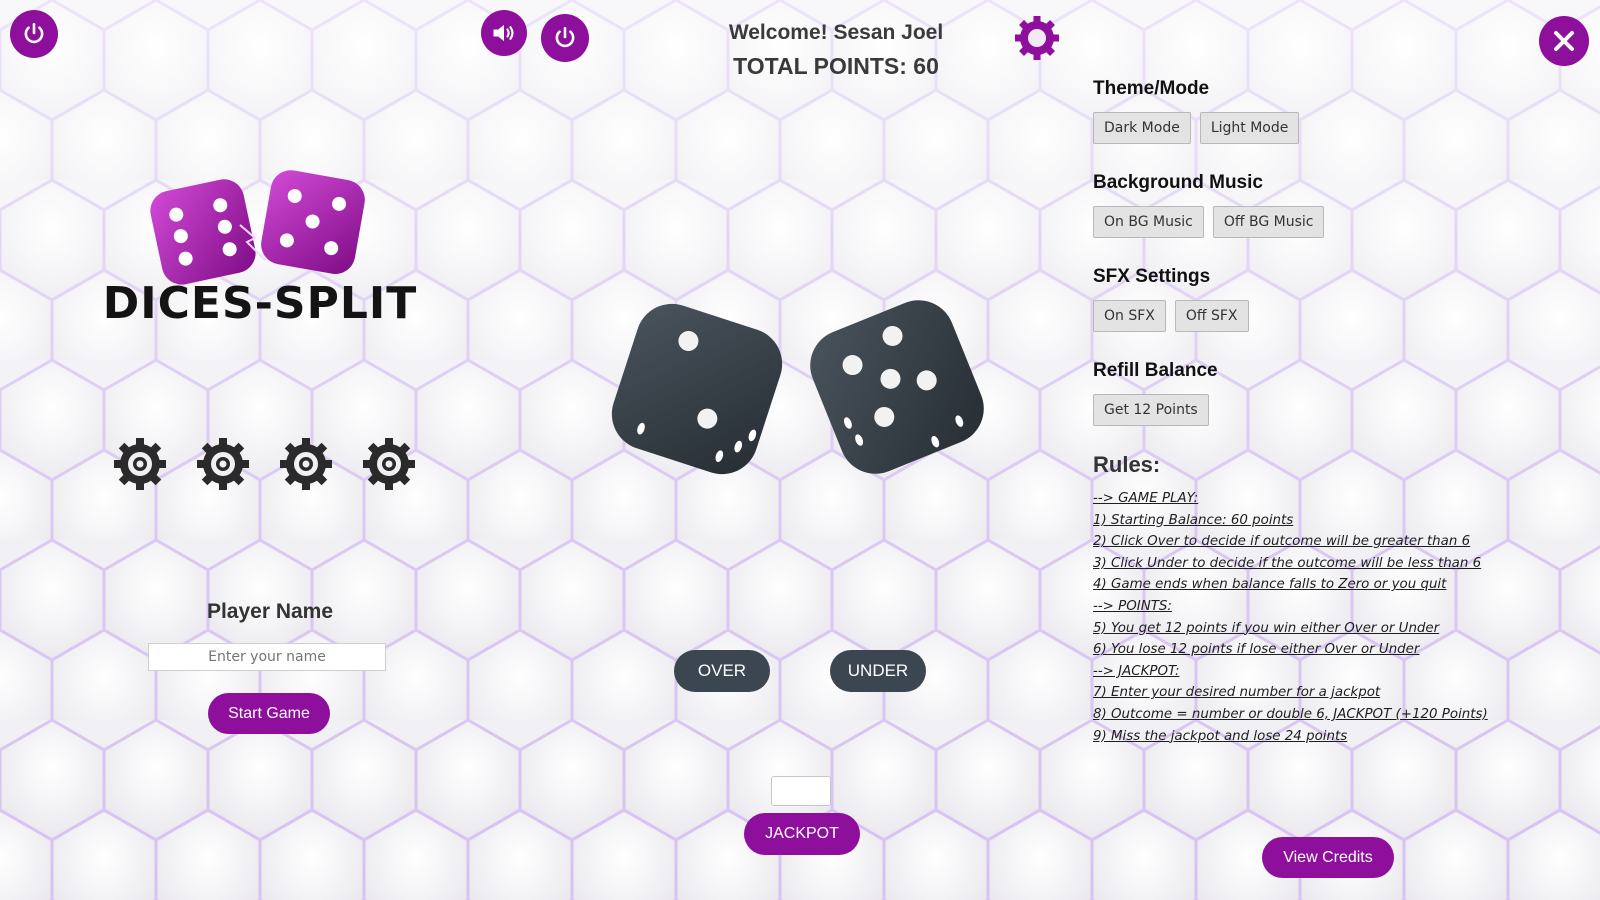  Describe the element at coordinates (260, 303) in the screenshot. I see `logo-text: DICES-SPLIT` at that location.